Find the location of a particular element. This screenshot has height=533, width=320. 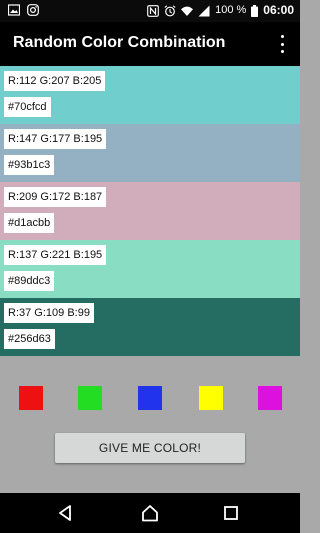

swatch-blue is located at coordinates (150, 398).